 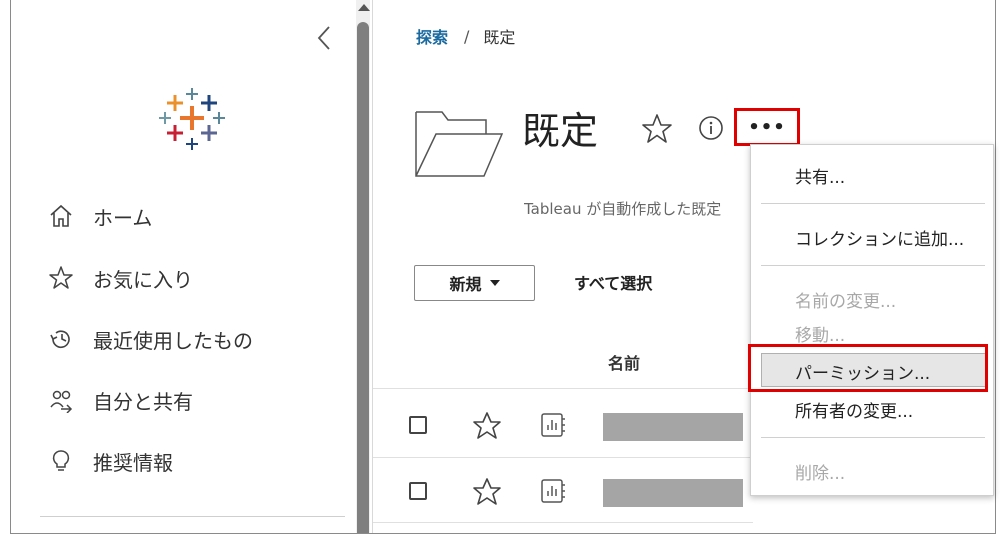 I want to click on scrollbar-thumb, so click(x=363, y=277).